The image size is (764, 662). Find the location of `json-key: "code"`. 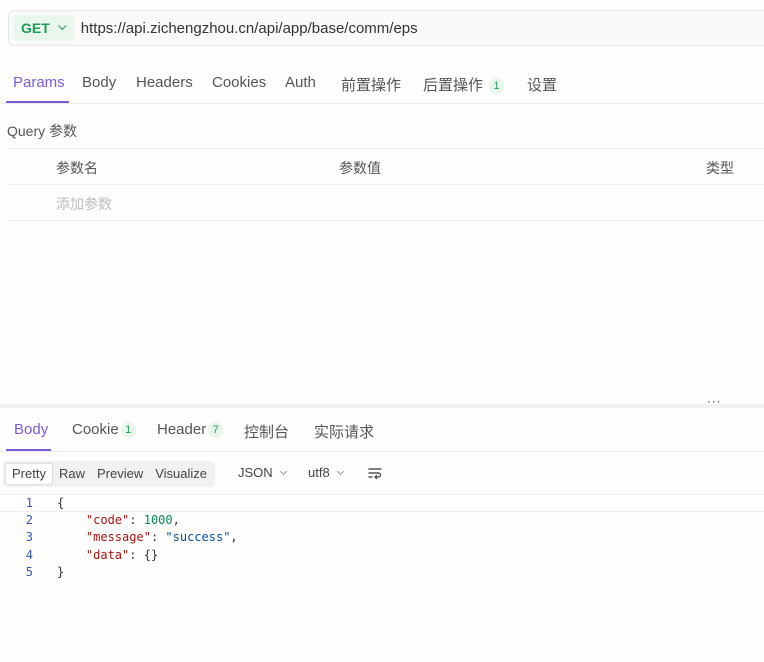

json-key: "code" is located at coordinates (107, 519).